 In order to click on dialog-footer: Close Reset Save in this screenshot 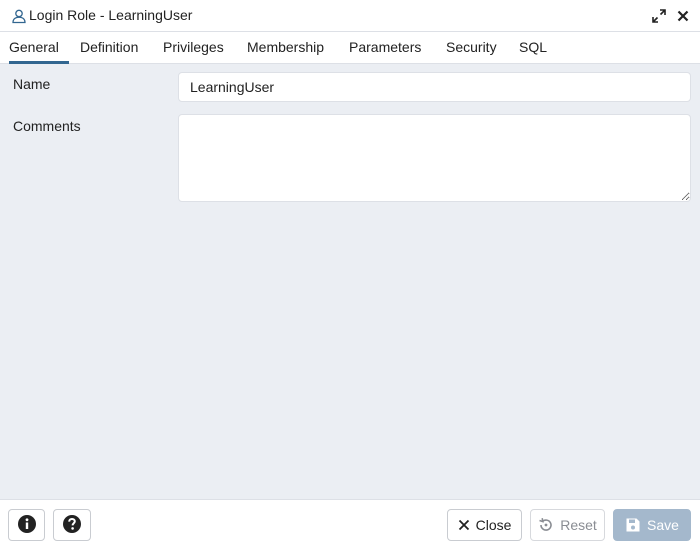, I will do `click(350, 525)`.